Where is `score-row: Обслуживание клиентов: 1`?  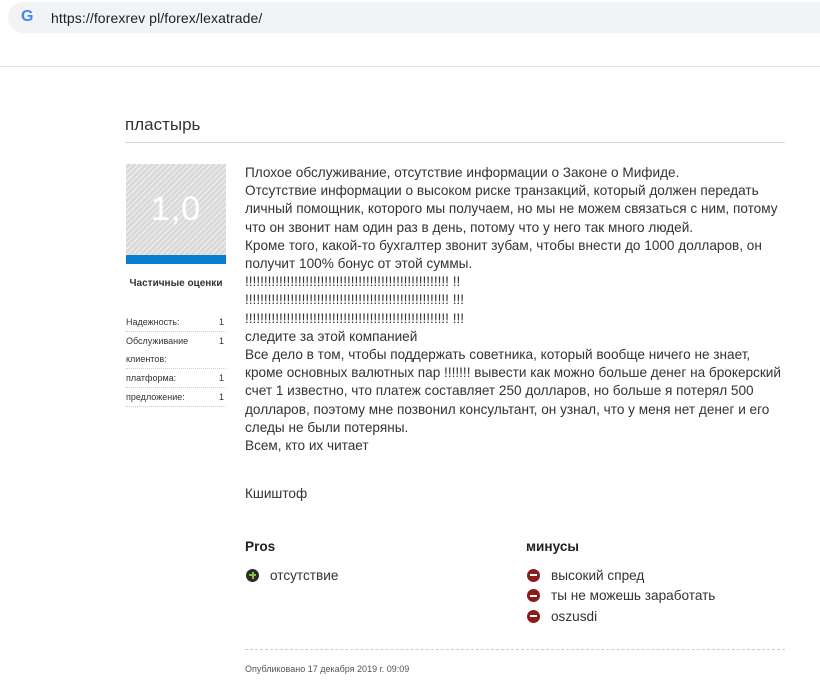
score-row: Обслуживание клиентов: 1 is located at coordinates (176, 350).